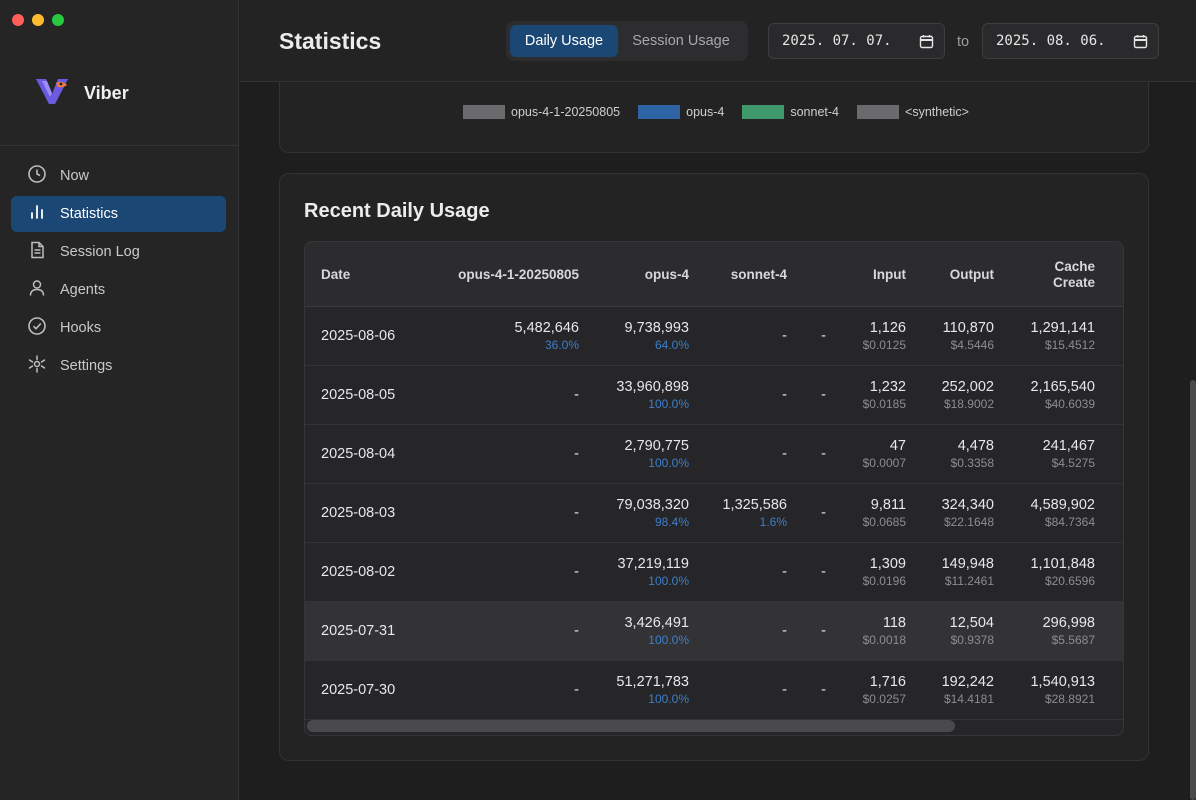 Image resolution: width=1196 pixels, height=800 pixels. I want to click on cell-subvalue: $0.3358, so click(972, 463).